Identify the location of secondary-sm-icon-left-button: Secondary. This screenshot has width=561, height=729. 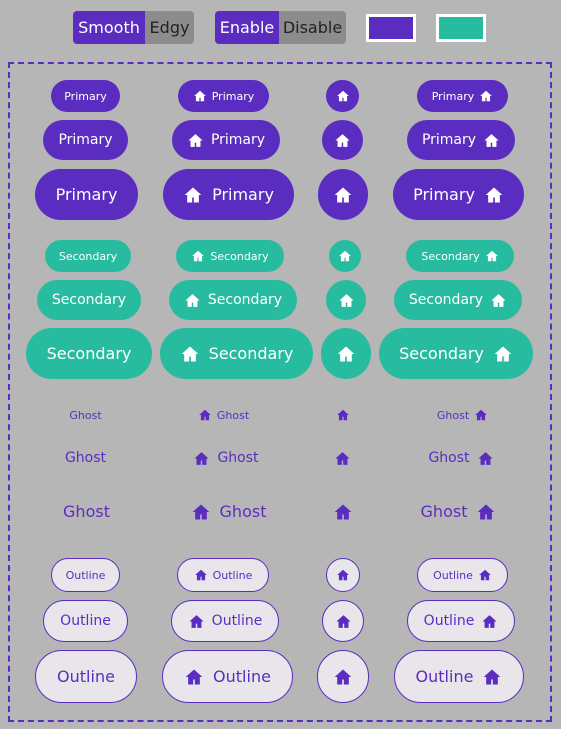
(230, 256).